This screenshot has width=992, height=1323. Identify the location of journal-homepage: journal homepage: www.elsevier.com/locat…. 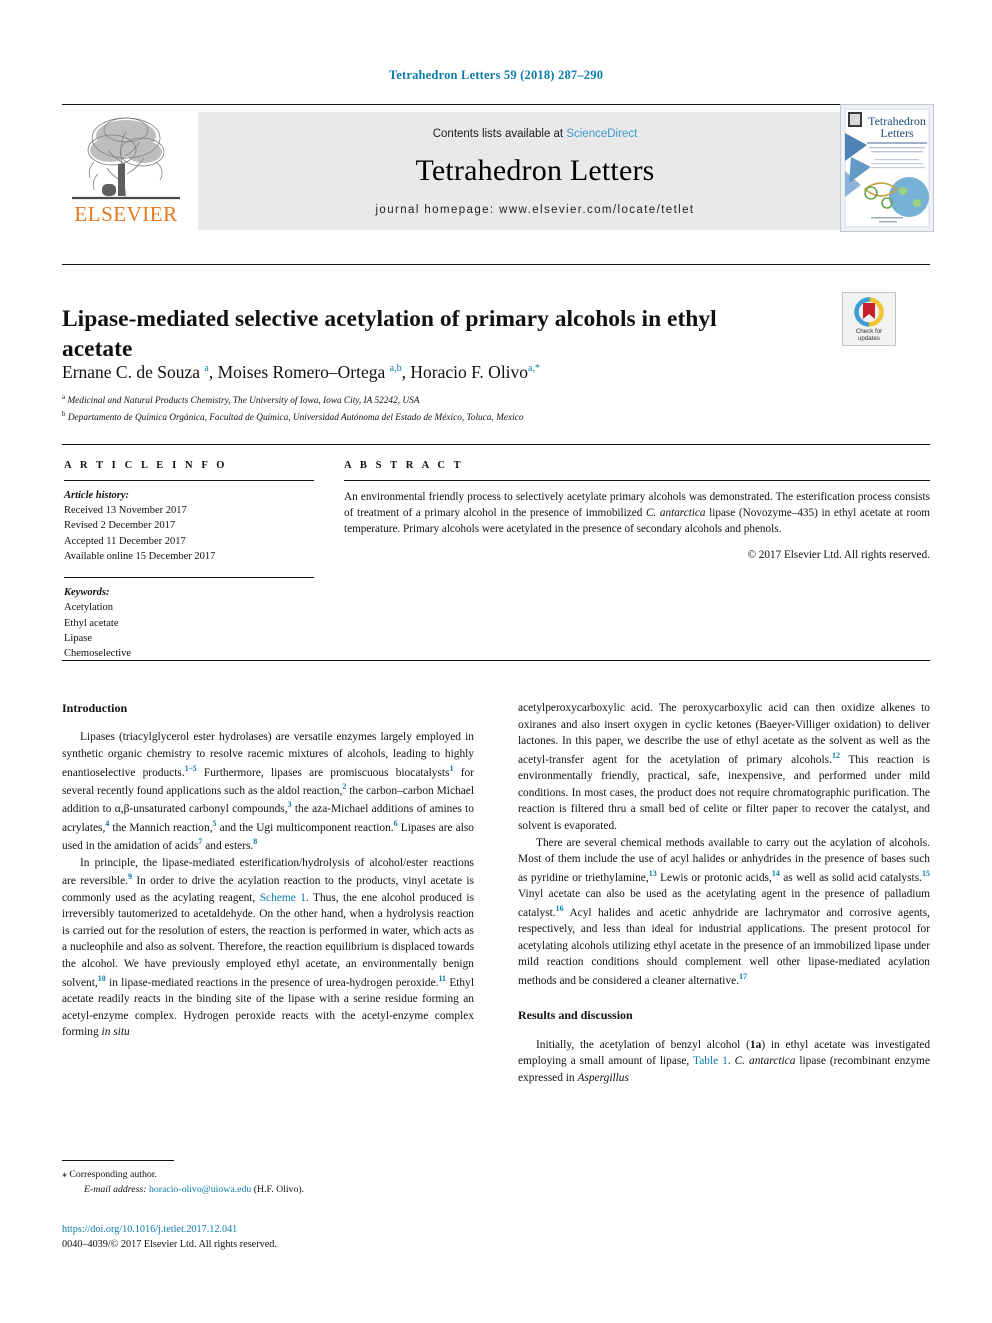
(535, 210).